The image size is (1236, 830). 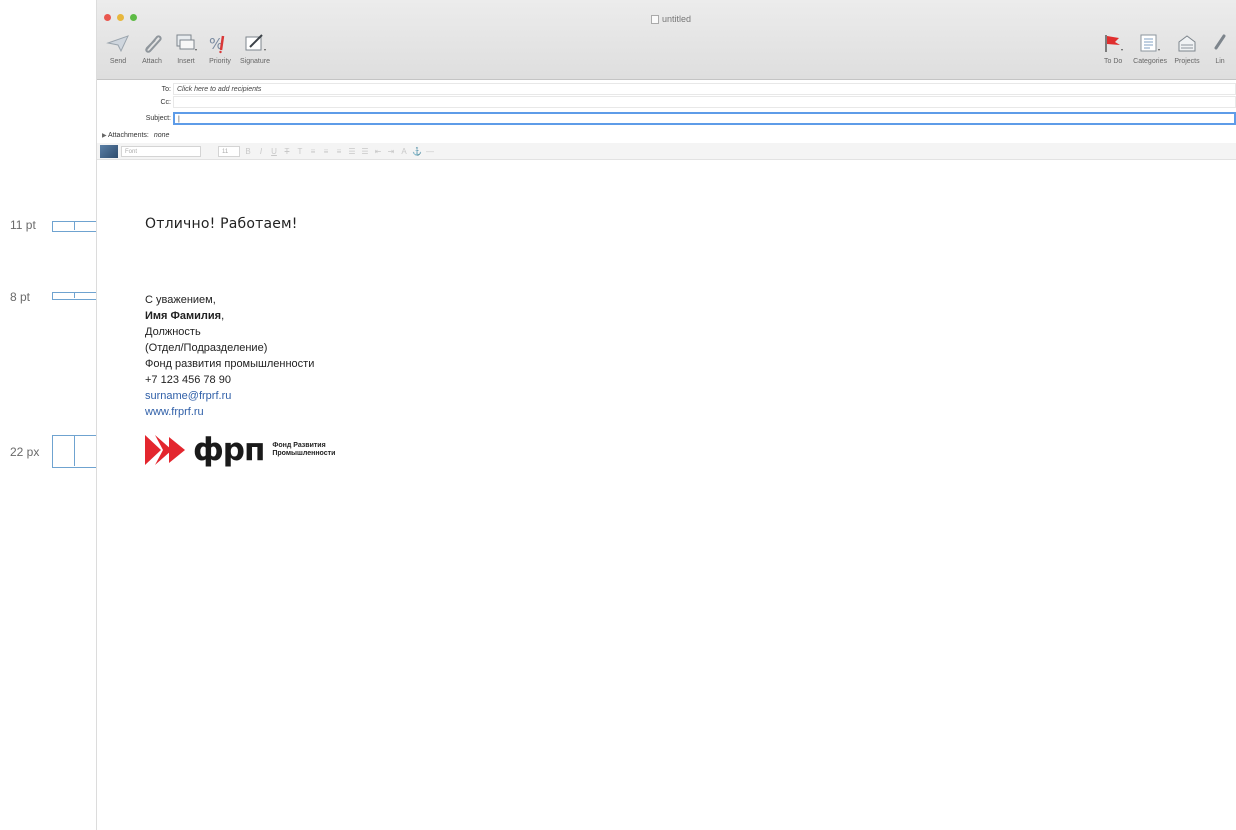 What do you see at coordinates (74, 295) in the screenshot?
I see `annotation-signature-bracket-tick` at bounding box center [74, 295].